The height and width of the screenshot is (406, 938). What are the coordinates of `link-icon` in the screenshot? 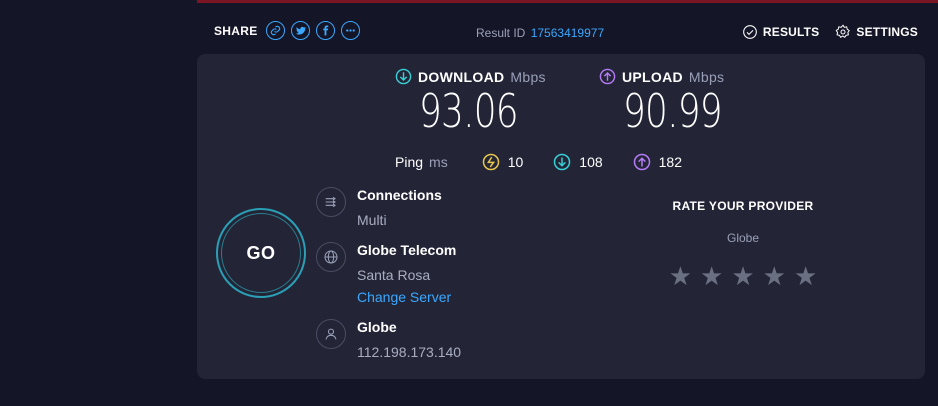 It's located at (275, 30).